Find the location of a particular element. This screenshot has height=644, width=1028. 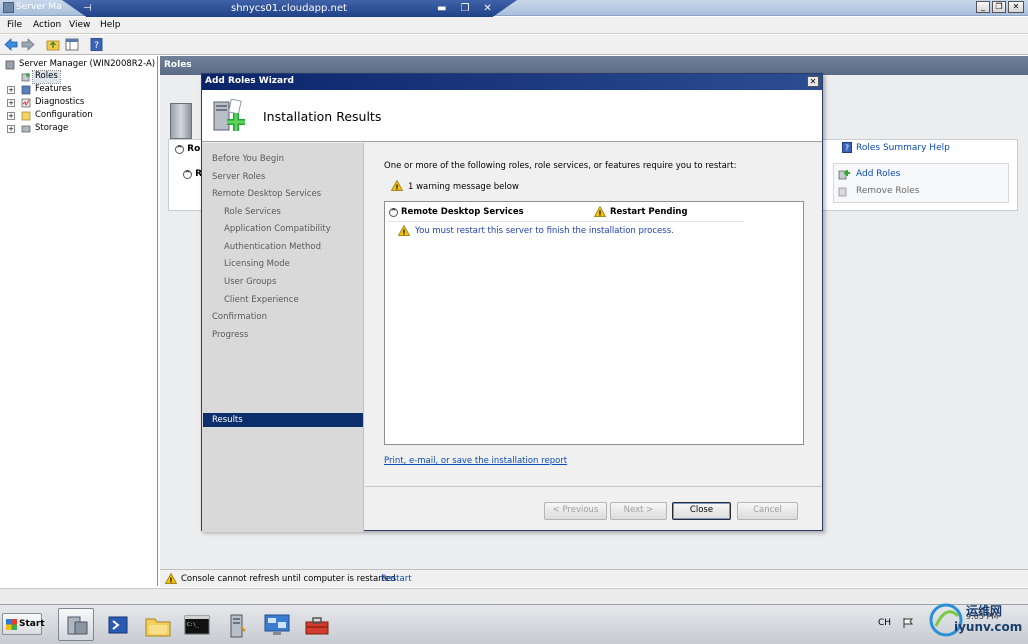

step-progress: Progress is located at coordinates (230, 335).